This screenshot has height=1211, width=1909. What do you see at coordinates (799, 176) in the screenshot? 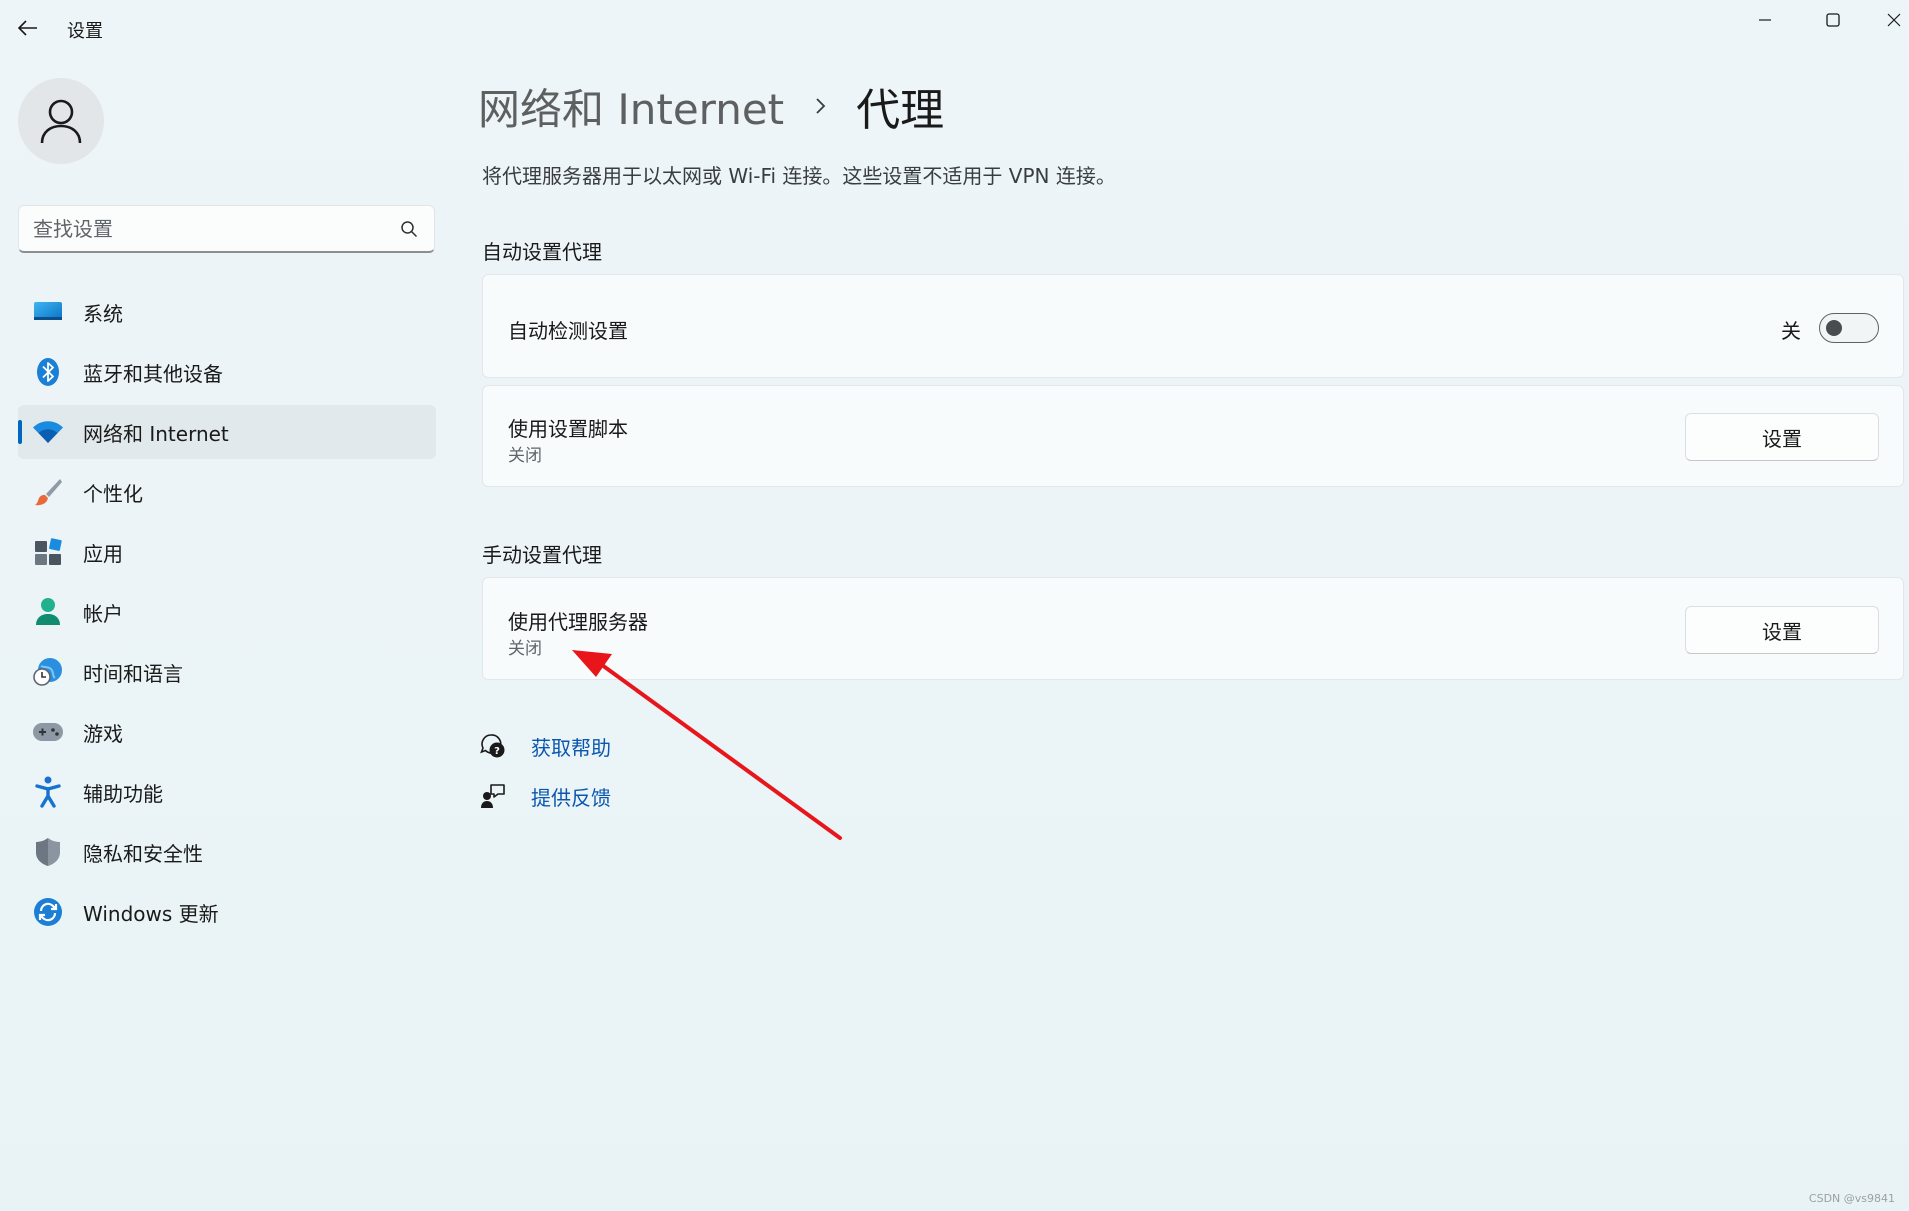
I see `page-description: 将代理服务器用于以太网或 Wi-Fi 连接。这些设置不适用于 VPN 连接。` at bounding box center [799, 176].